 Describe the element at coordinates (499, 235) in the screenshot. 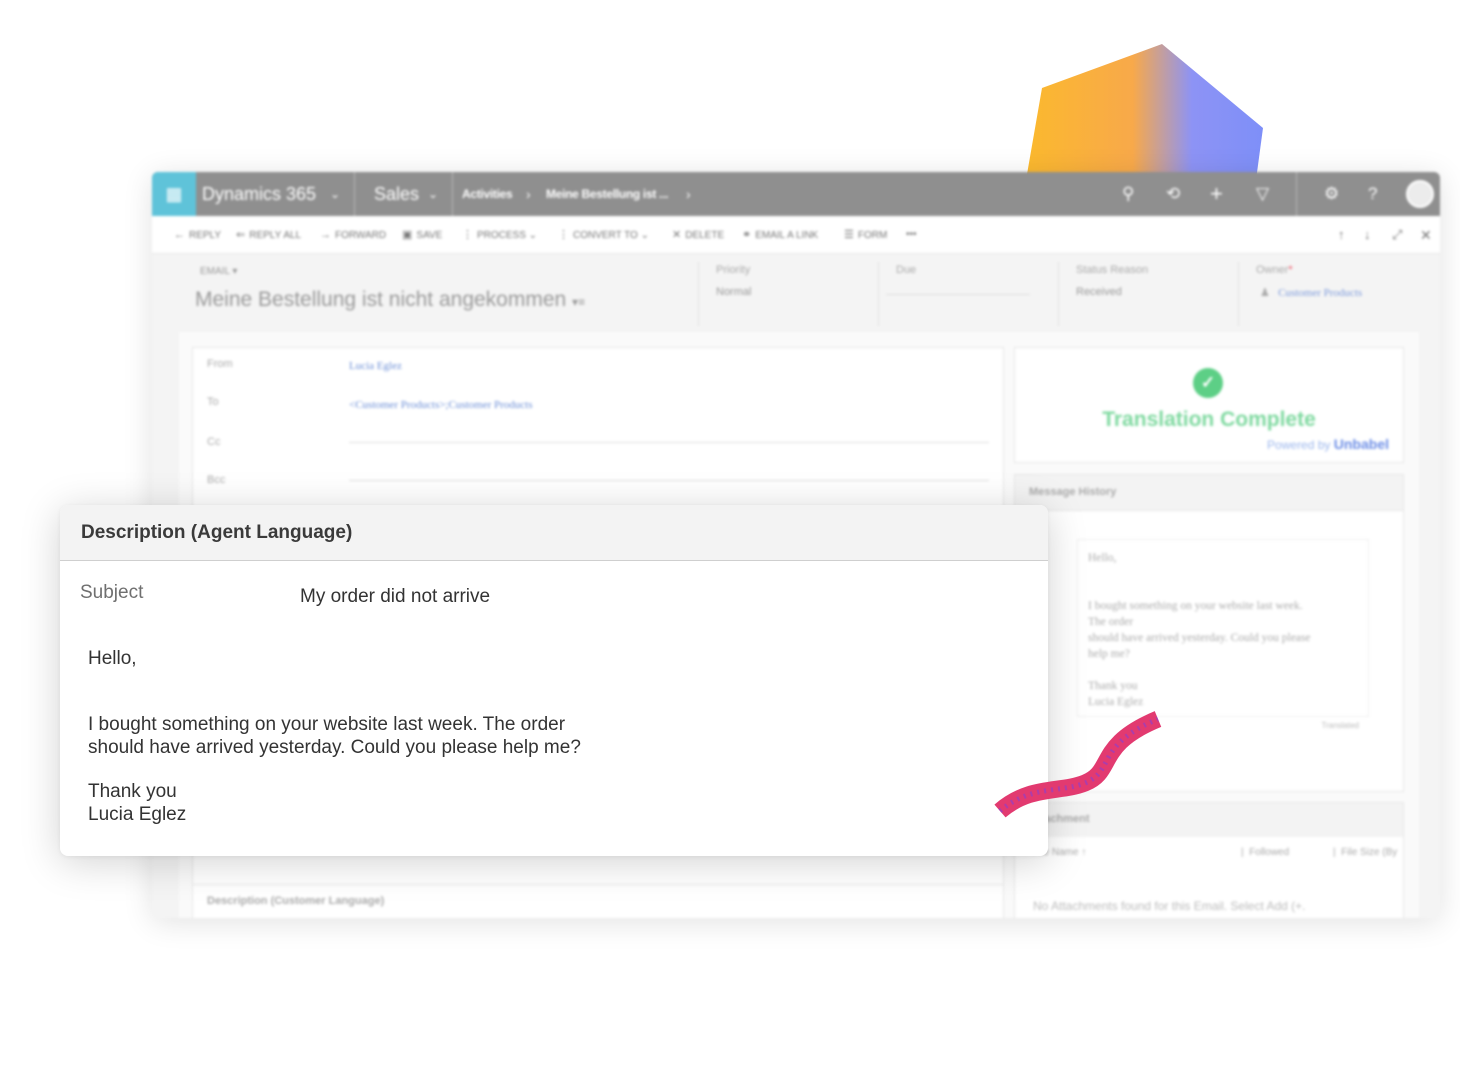

I see `process-button: ⋮ Process ⌄` at that location.